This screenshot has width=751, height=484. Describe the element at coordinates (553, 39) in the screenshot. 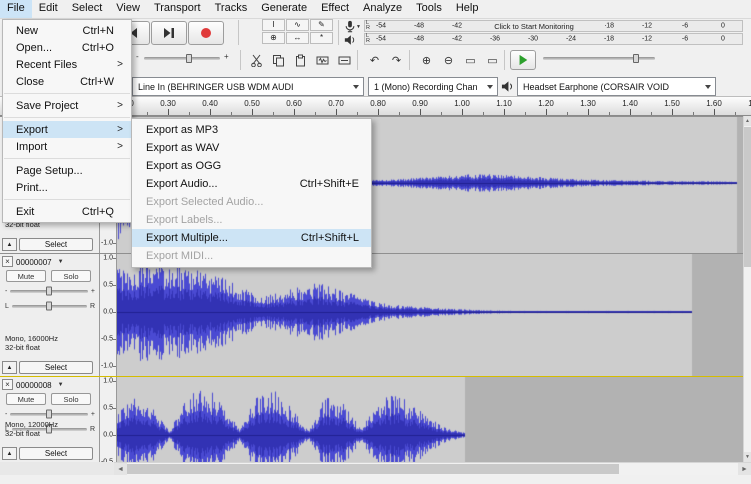

I see `playback-meter: L R -54 -48 -42 -36 -30 -24 -18 -12 -6 0` at that location.